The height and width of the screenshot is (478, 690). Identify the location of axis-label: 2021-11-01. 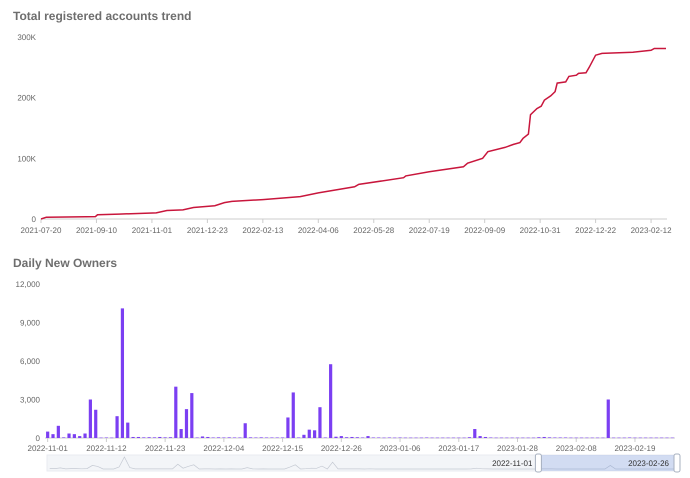
(152, 230).